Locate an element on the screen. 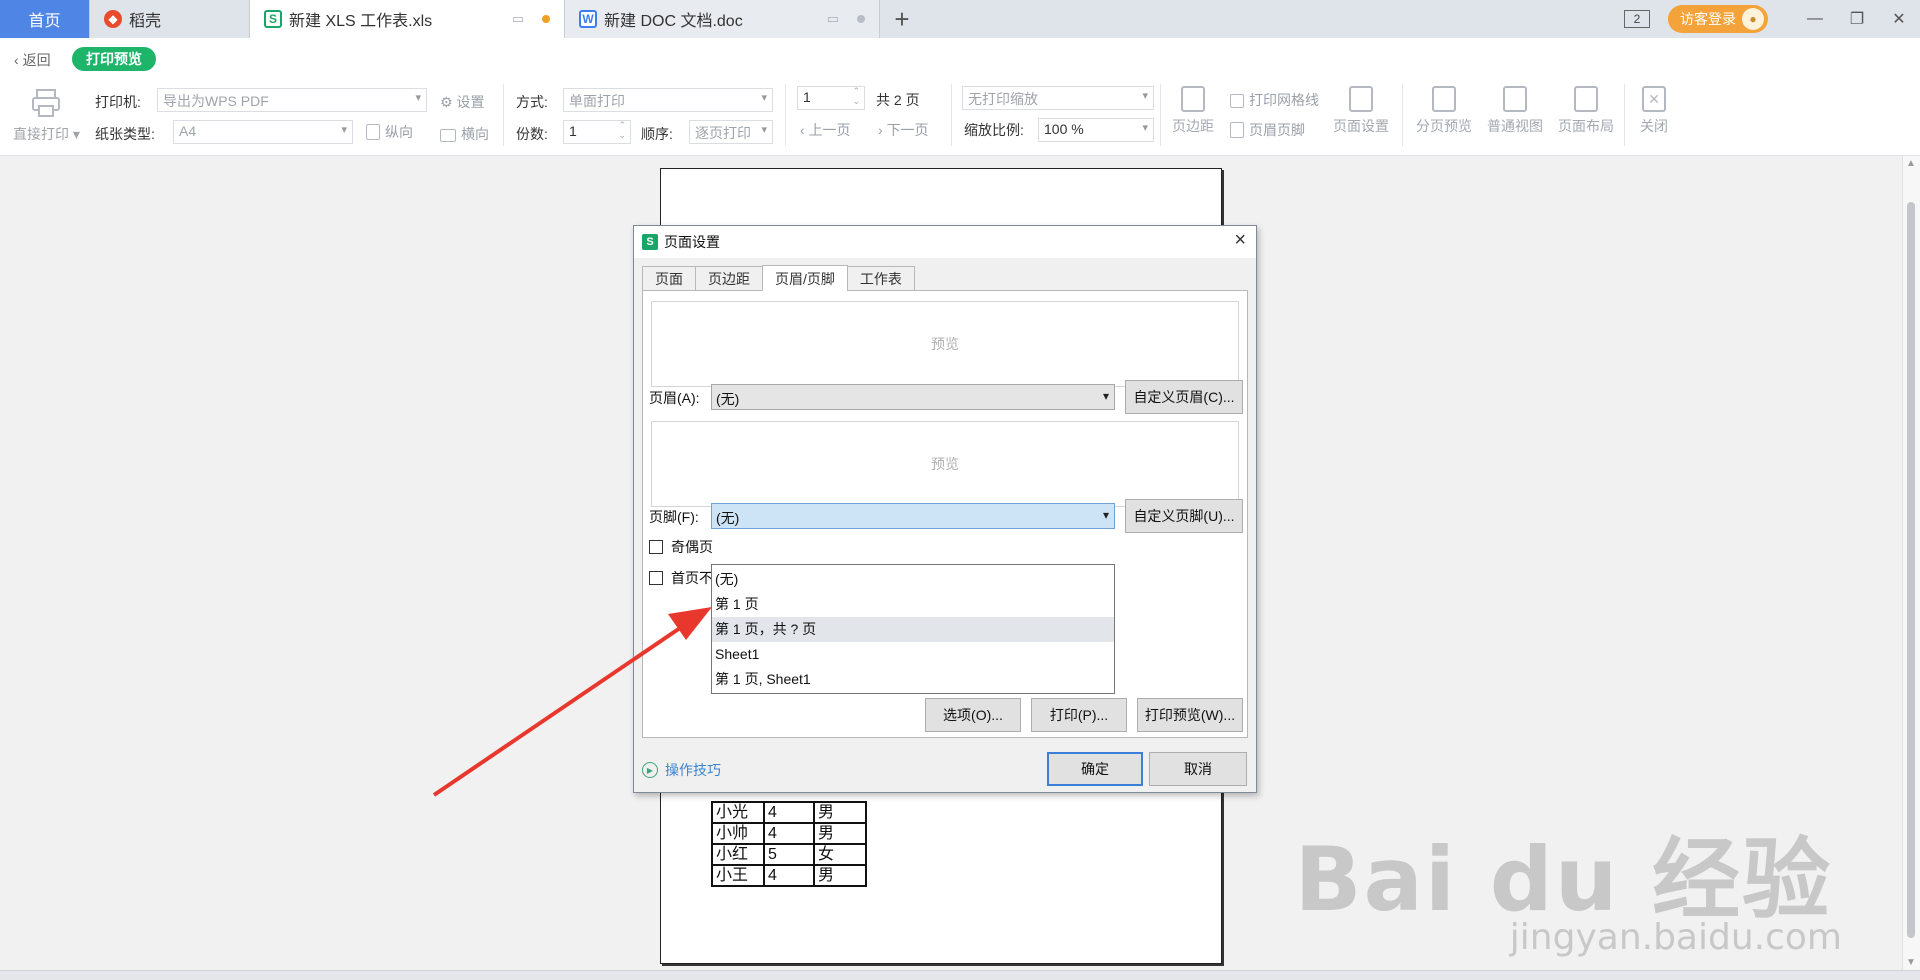 The height and width of the screenshot is (980, 1920). scroll-up-icon: ▲ is located at coordinates (1911, 163).